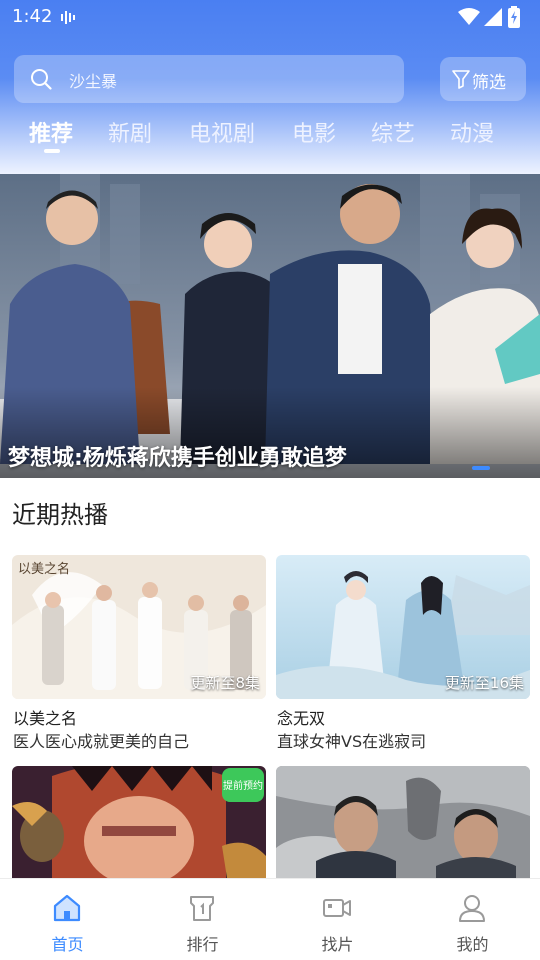  I want to click on card-title: 以美之名, so click(45, 718).